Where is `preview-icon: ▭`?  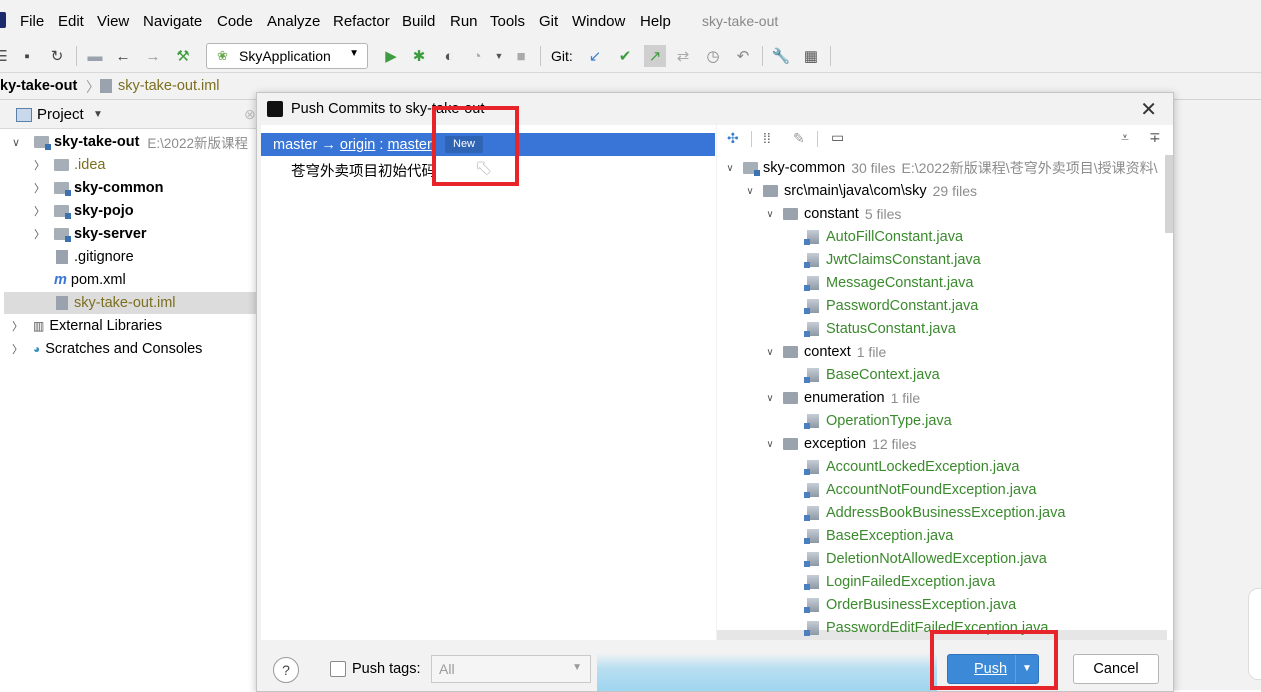 preview-icon: ▭ is located at coordinates (837, 137).